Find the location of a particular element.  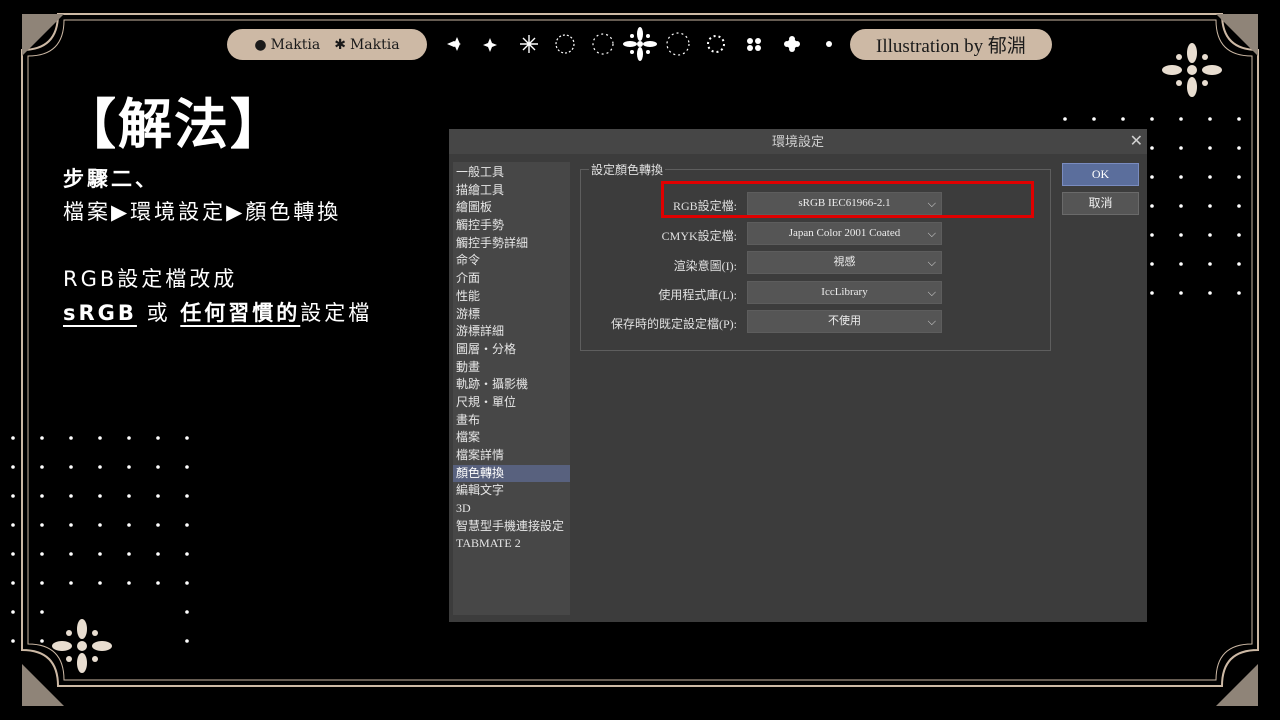

category-item: 尺規・單位 is located at coordinates (511, 403).